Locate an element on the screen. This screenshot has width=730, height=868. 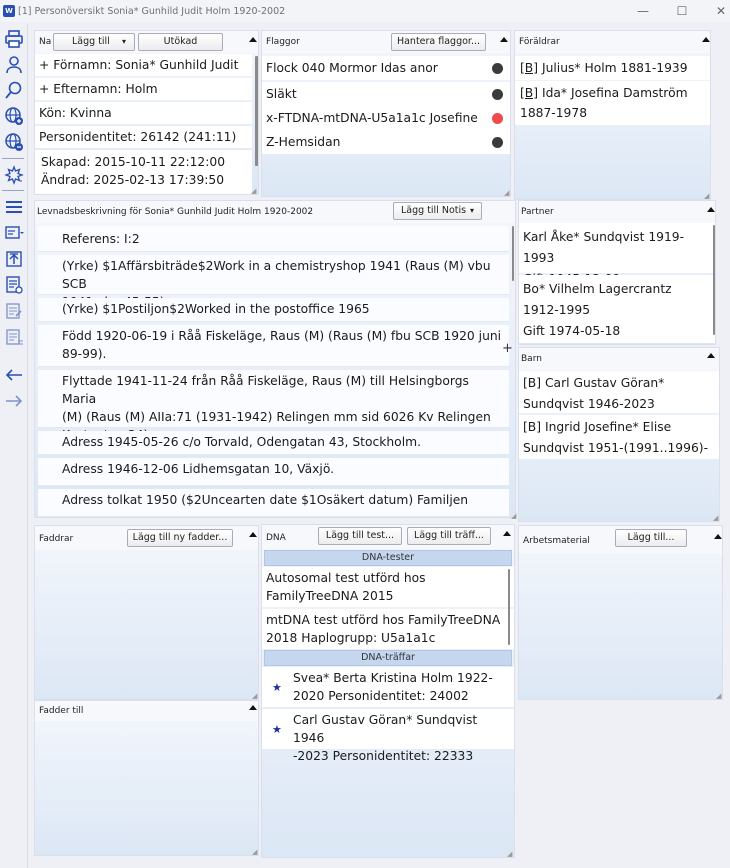
back-arrow-icon is located at coordinates (14, 375).